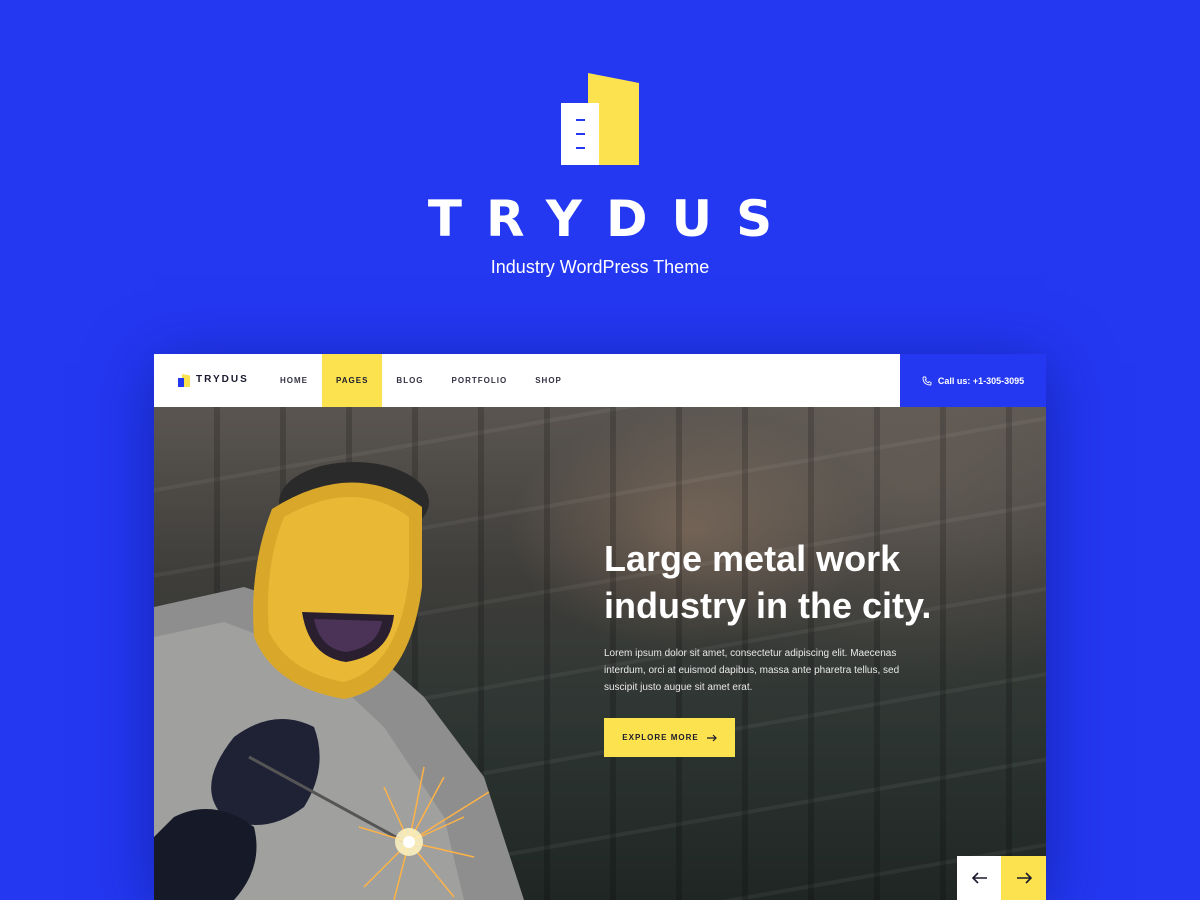 Image resolution: width=1200 pixels, height=900 pixels. I want to click on hero-title-line-2: industry in the city., so click(768, 605).